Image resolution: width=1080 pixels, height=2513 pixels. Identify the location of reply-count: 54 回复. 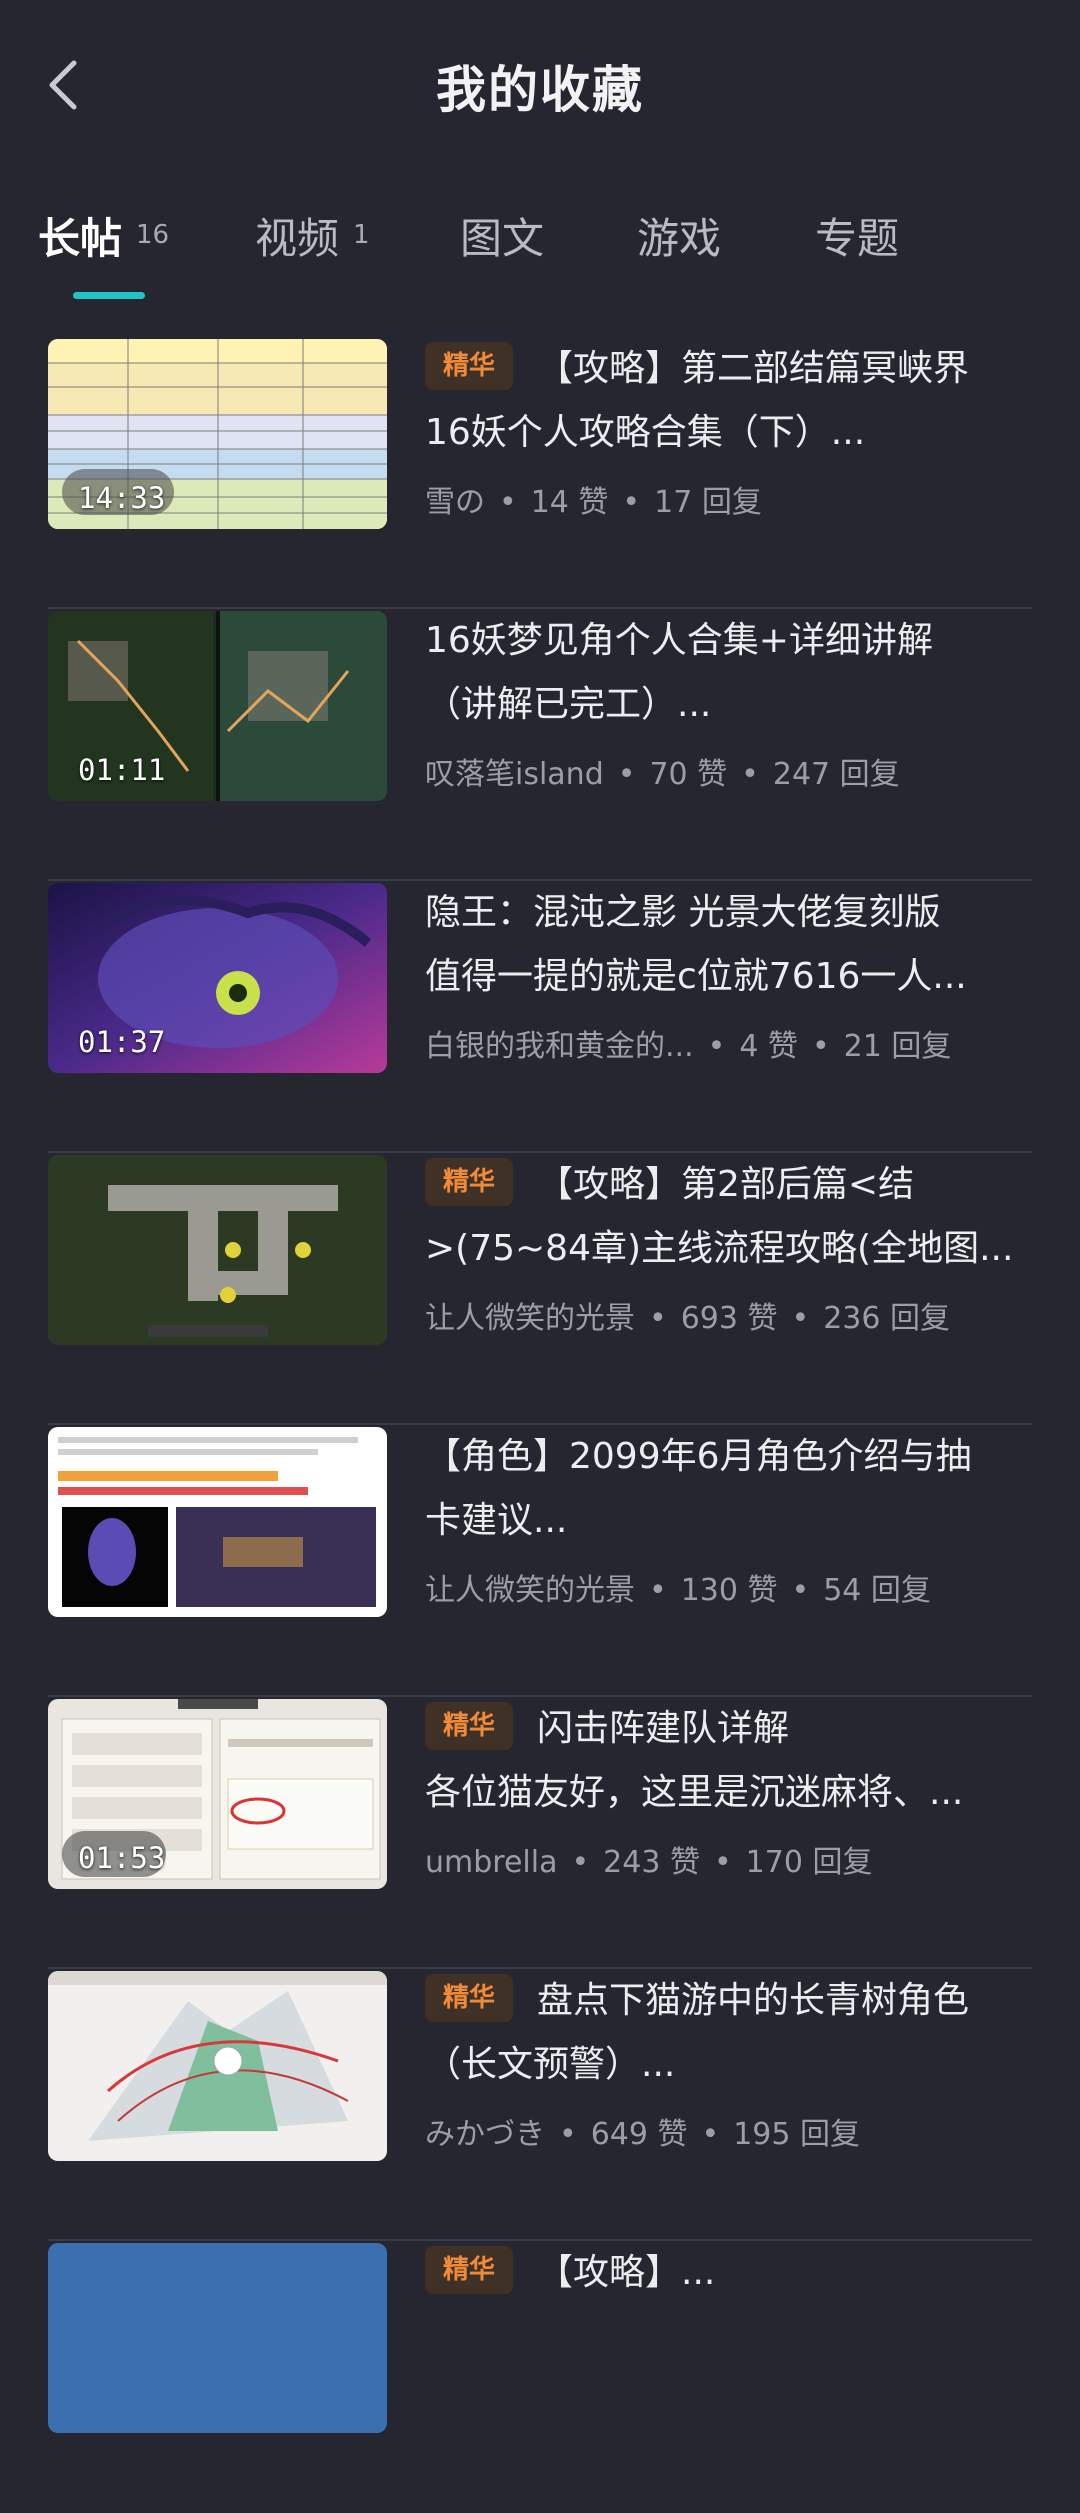
(877, 1590).